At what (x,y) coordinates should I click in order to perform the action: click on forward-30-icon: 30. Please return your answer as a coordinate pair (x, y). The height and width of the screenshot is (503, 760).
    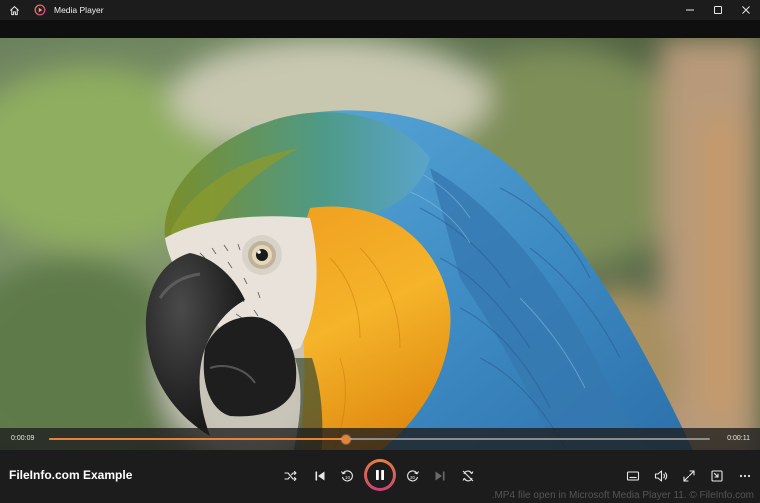
    Looking at the image, I should click on (413, 476).